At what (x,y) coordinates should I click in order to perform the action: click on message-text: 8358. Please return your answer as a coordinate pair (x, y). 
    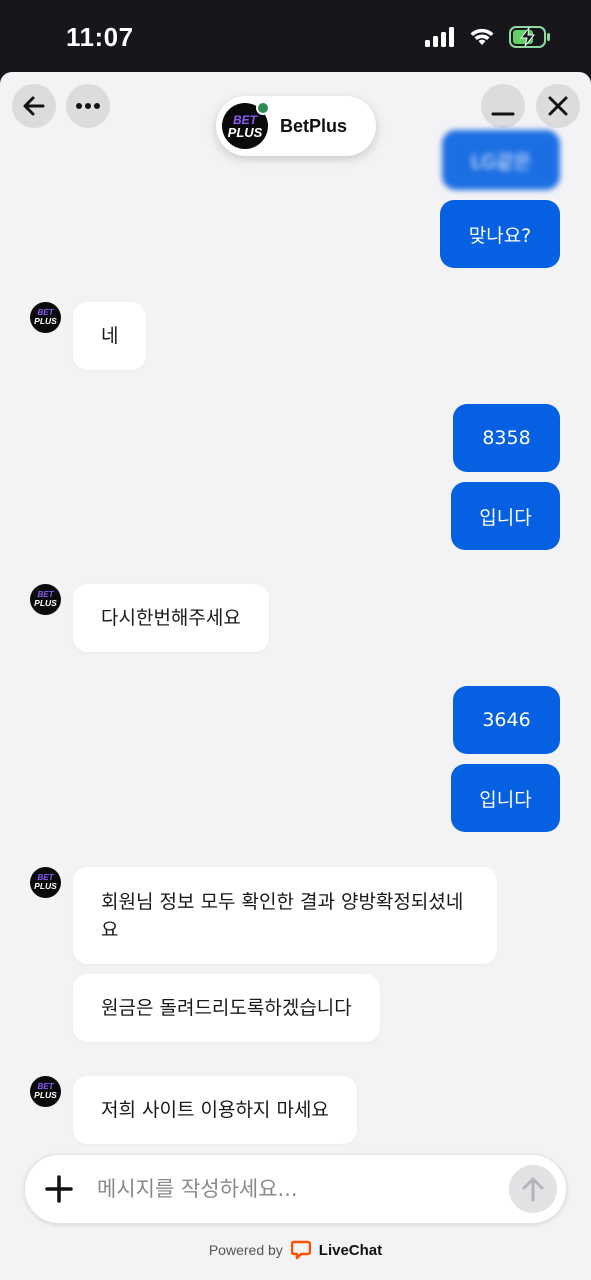
    Looking at the image, I should click on (506, 438).